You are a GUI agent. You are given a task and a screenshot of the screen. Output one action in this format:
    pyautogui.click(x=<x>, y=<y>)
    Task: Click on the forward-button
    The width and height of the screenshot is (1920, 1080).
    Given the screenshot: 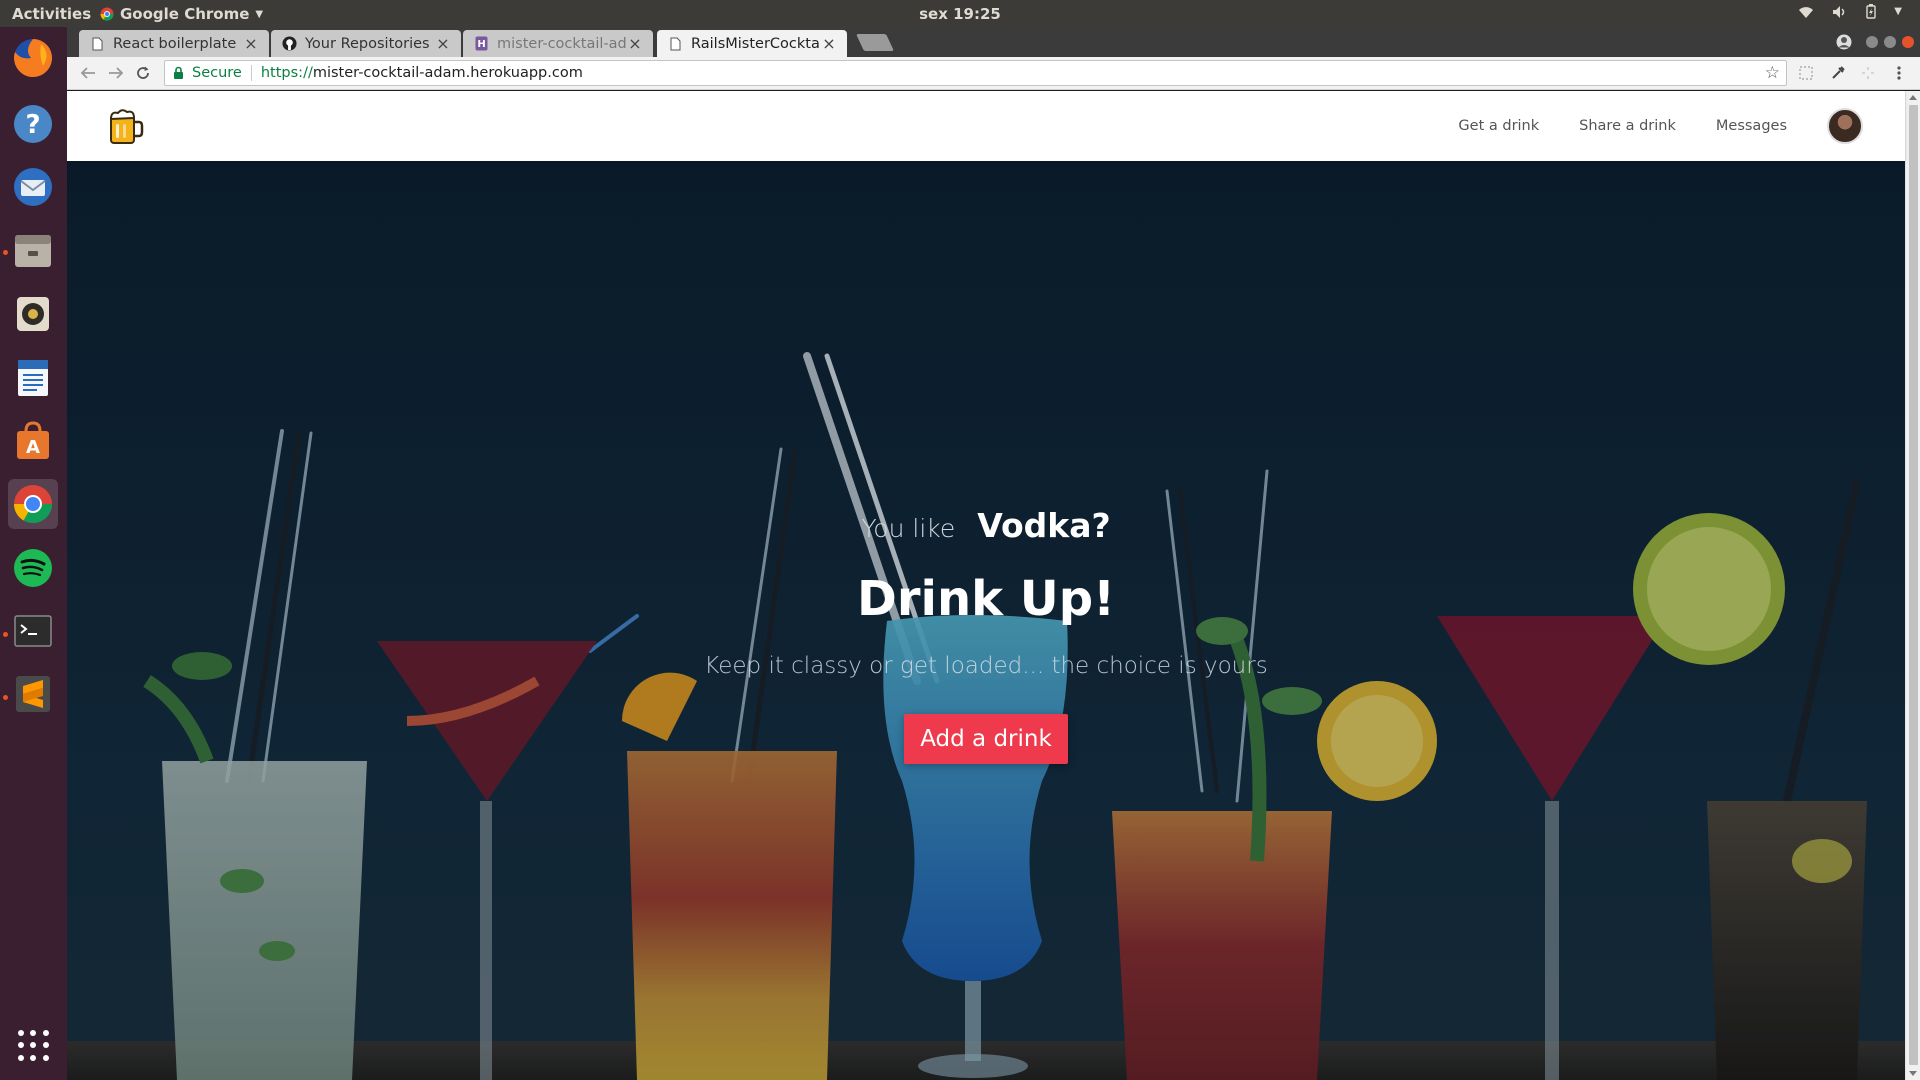 What is the action you would take?
    pyautogui.click(x=116, y=73)
    